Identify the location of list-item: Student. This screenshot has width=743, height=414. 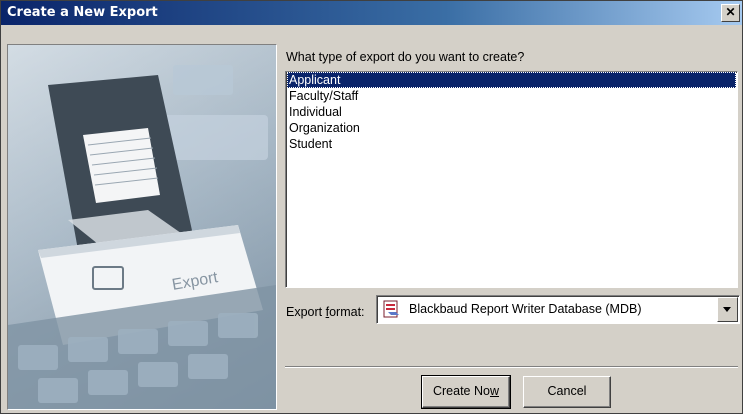
(511, 144).